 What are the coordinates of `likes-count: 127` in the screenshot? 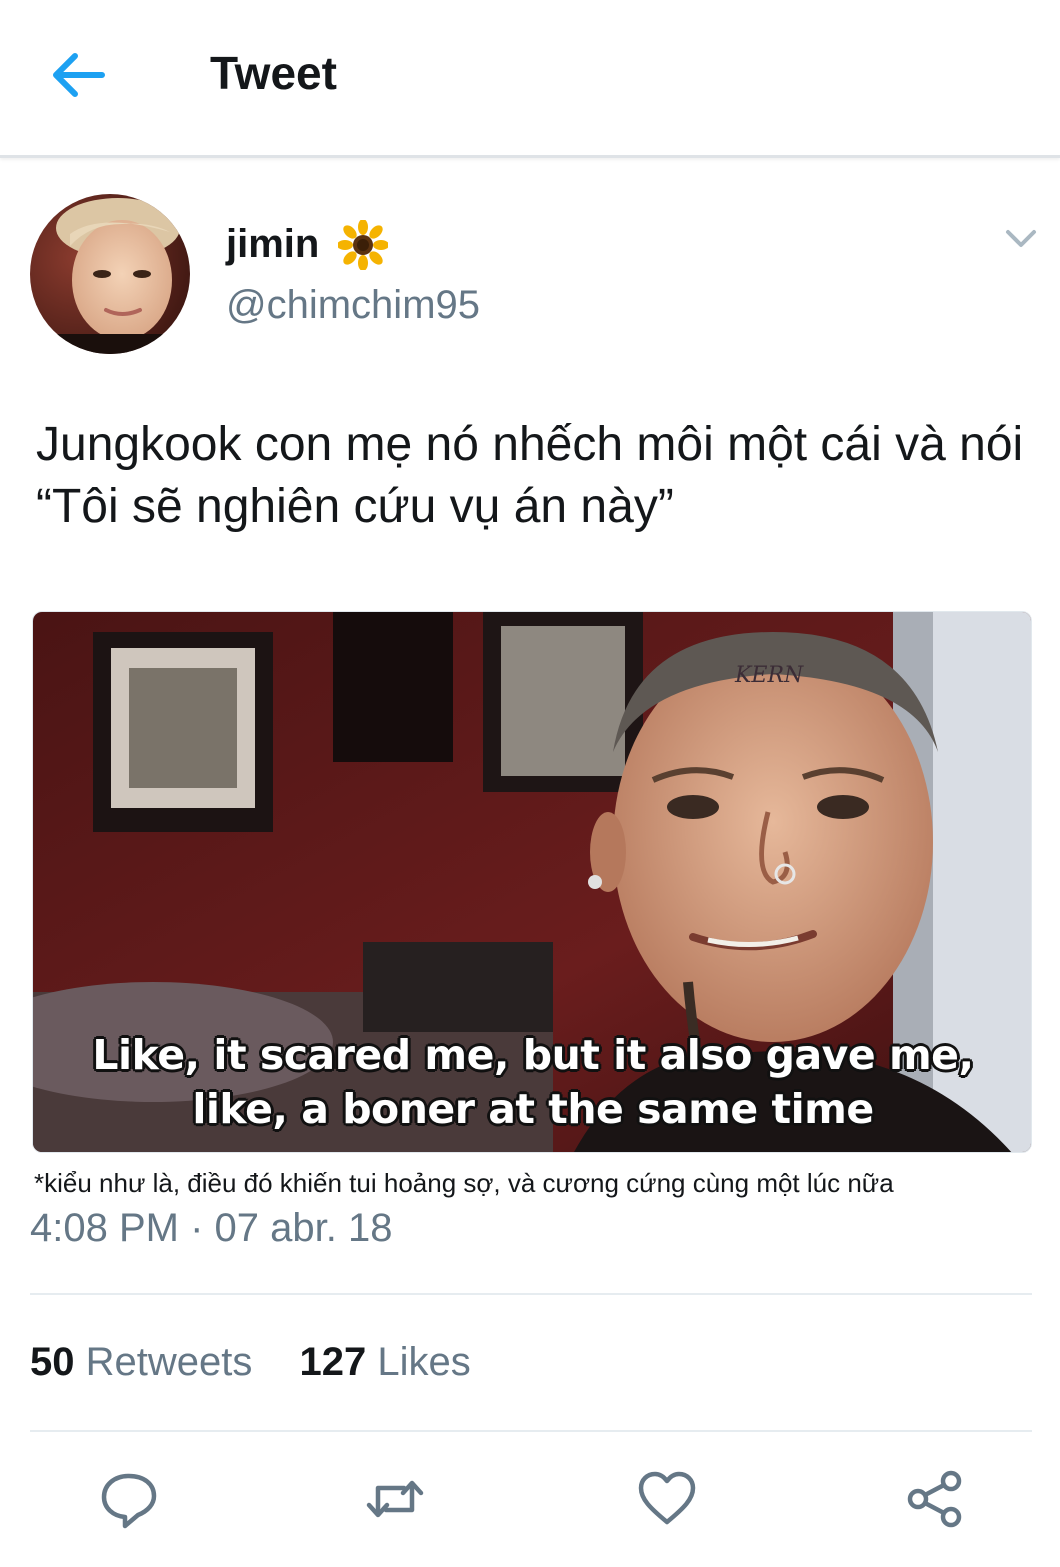 It's located at (333, 1362).